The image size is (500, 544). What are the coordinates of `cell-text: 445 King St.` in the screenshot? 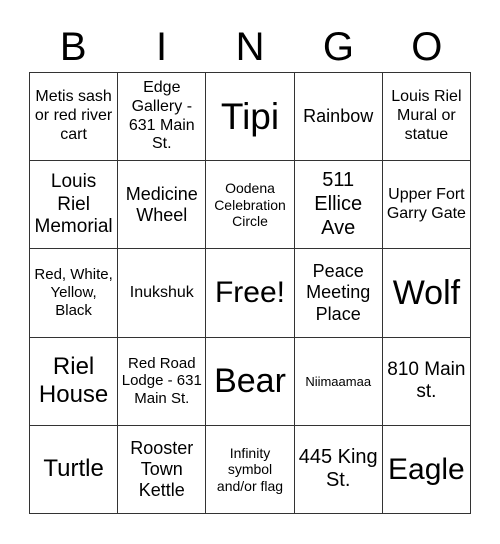 It's located at (338, 468).